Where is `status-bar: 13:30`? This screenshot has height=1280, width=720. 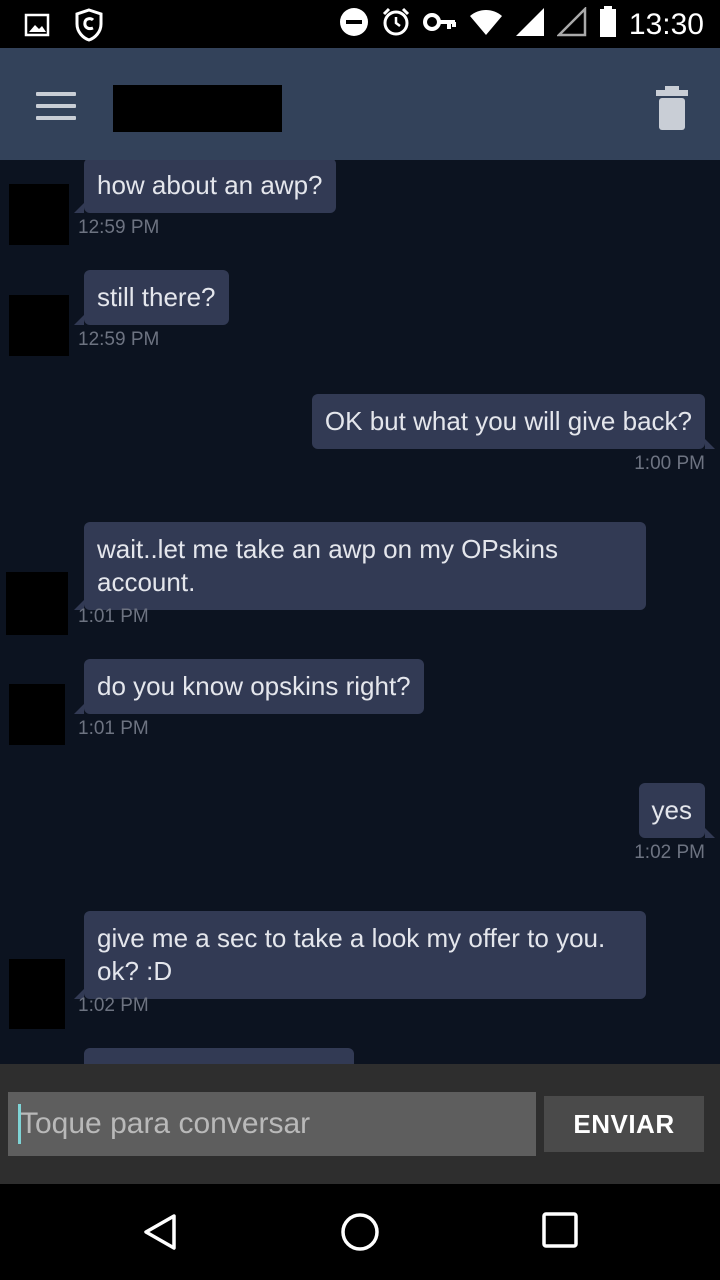
status-bar: 13:30 is located at coordinates (360, 24).